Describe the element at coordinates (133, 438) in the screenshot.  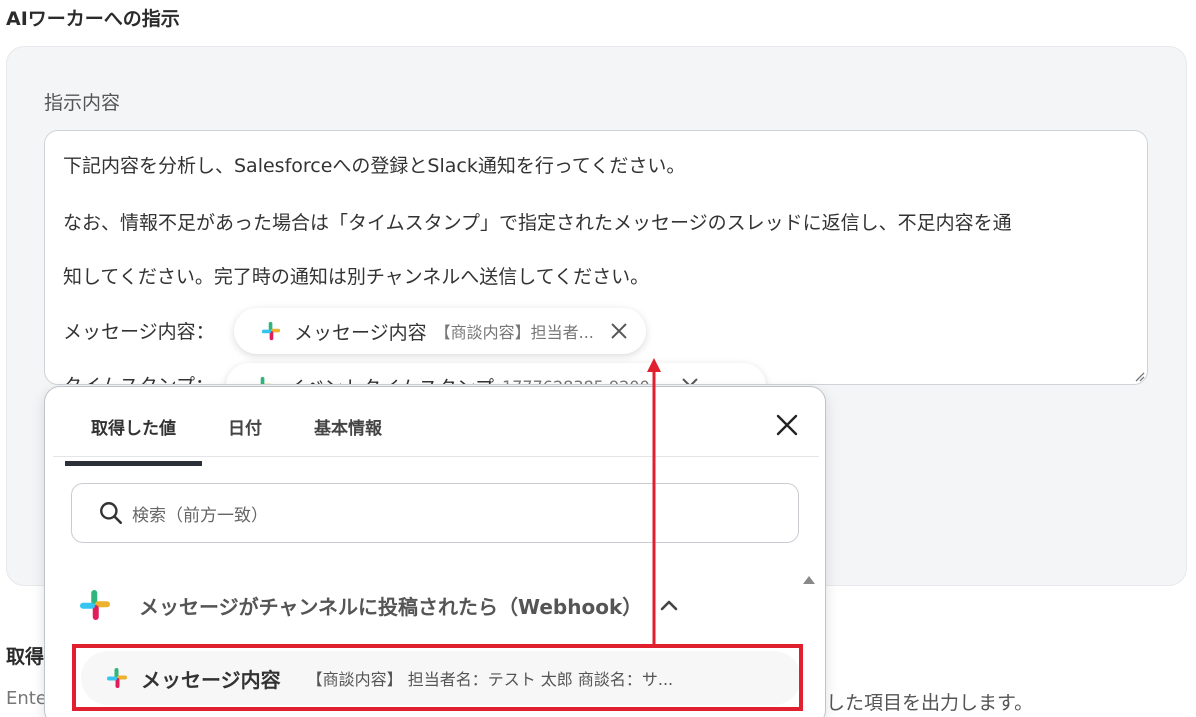
I see `tab-acquired-values: 取得した値` at that location.